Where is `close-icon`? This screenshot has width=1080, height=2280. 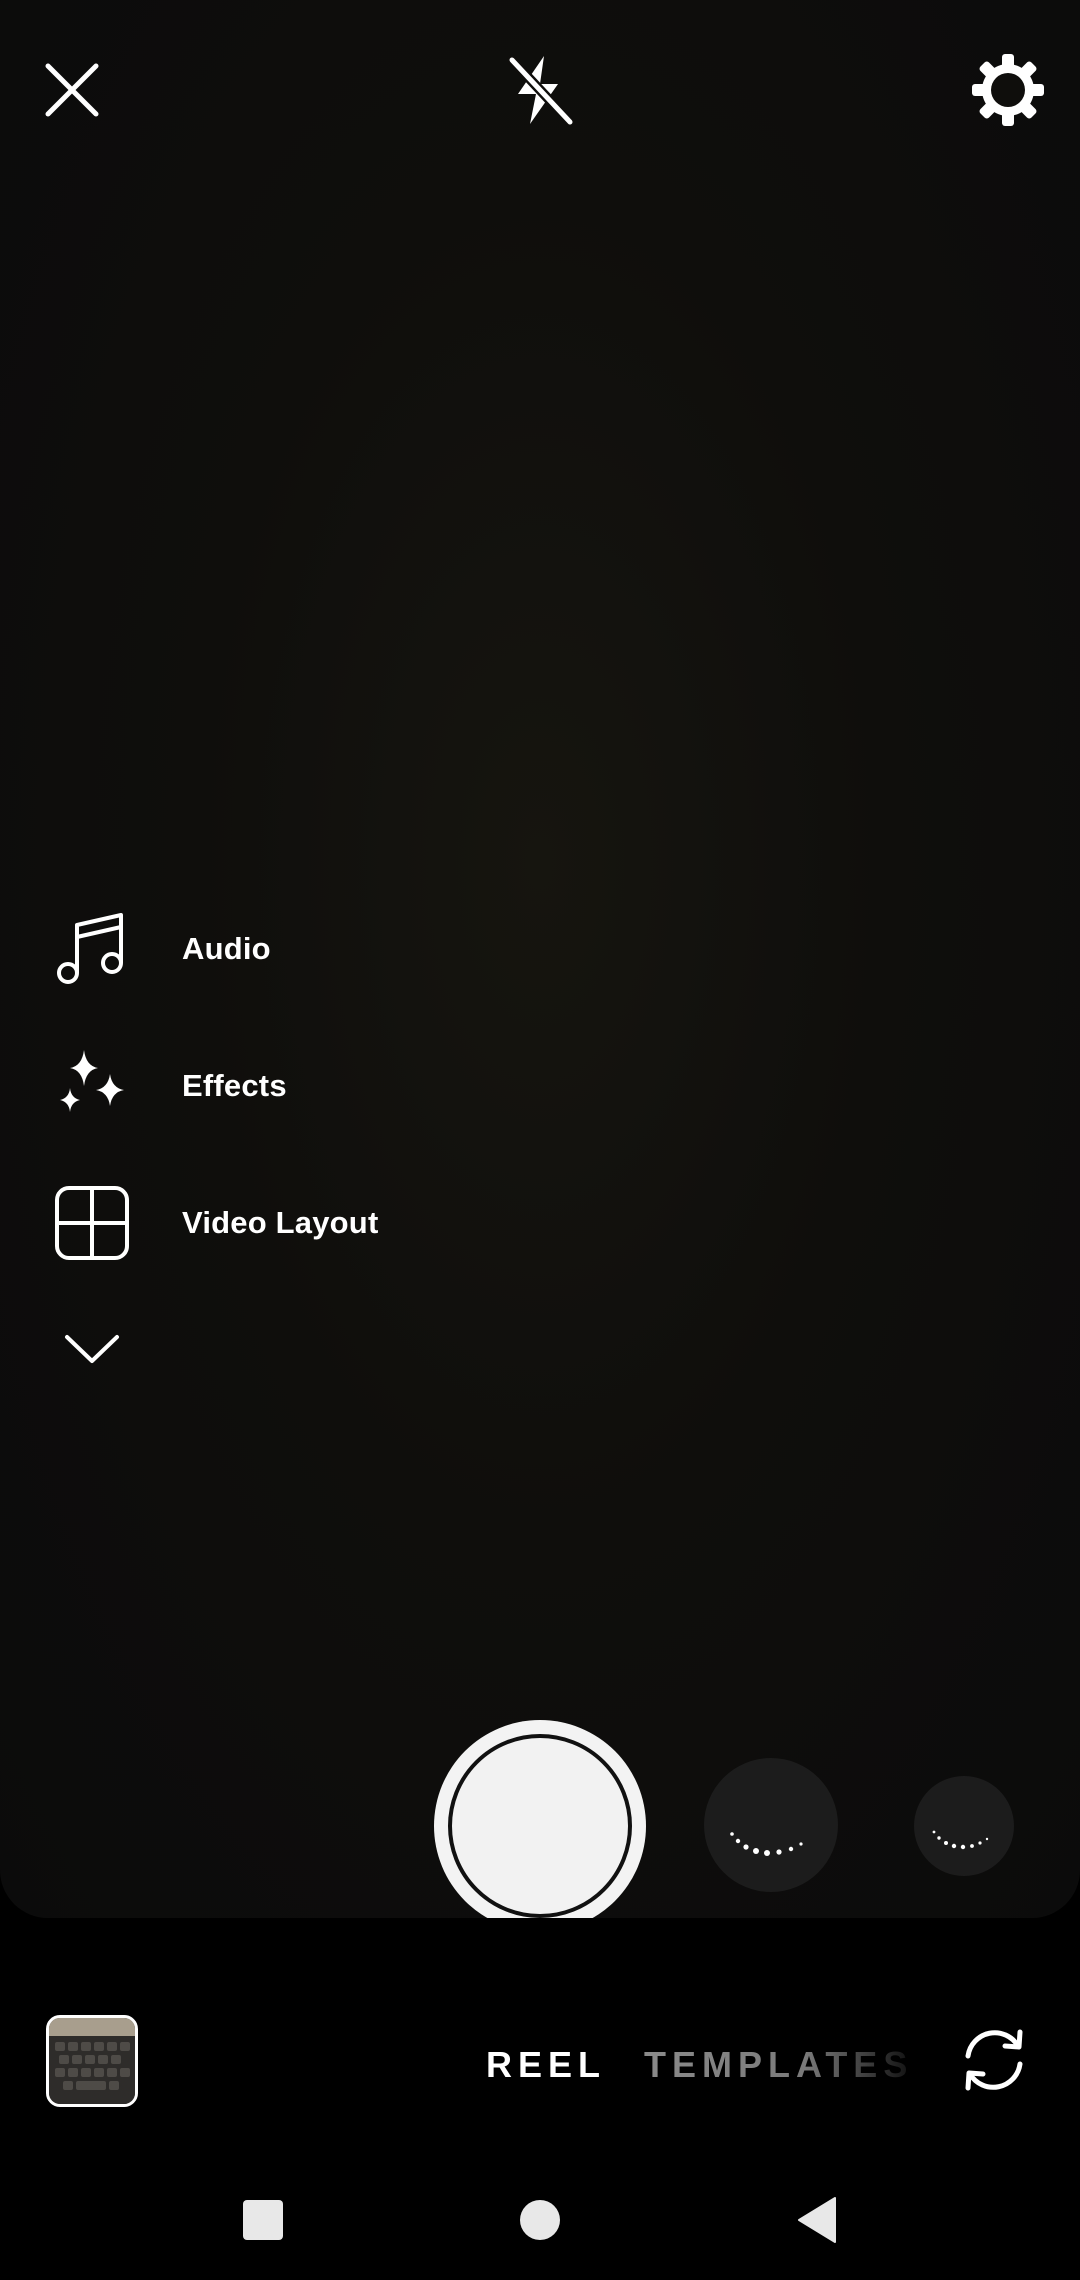 close-icon is located at coordinates (72, 90).